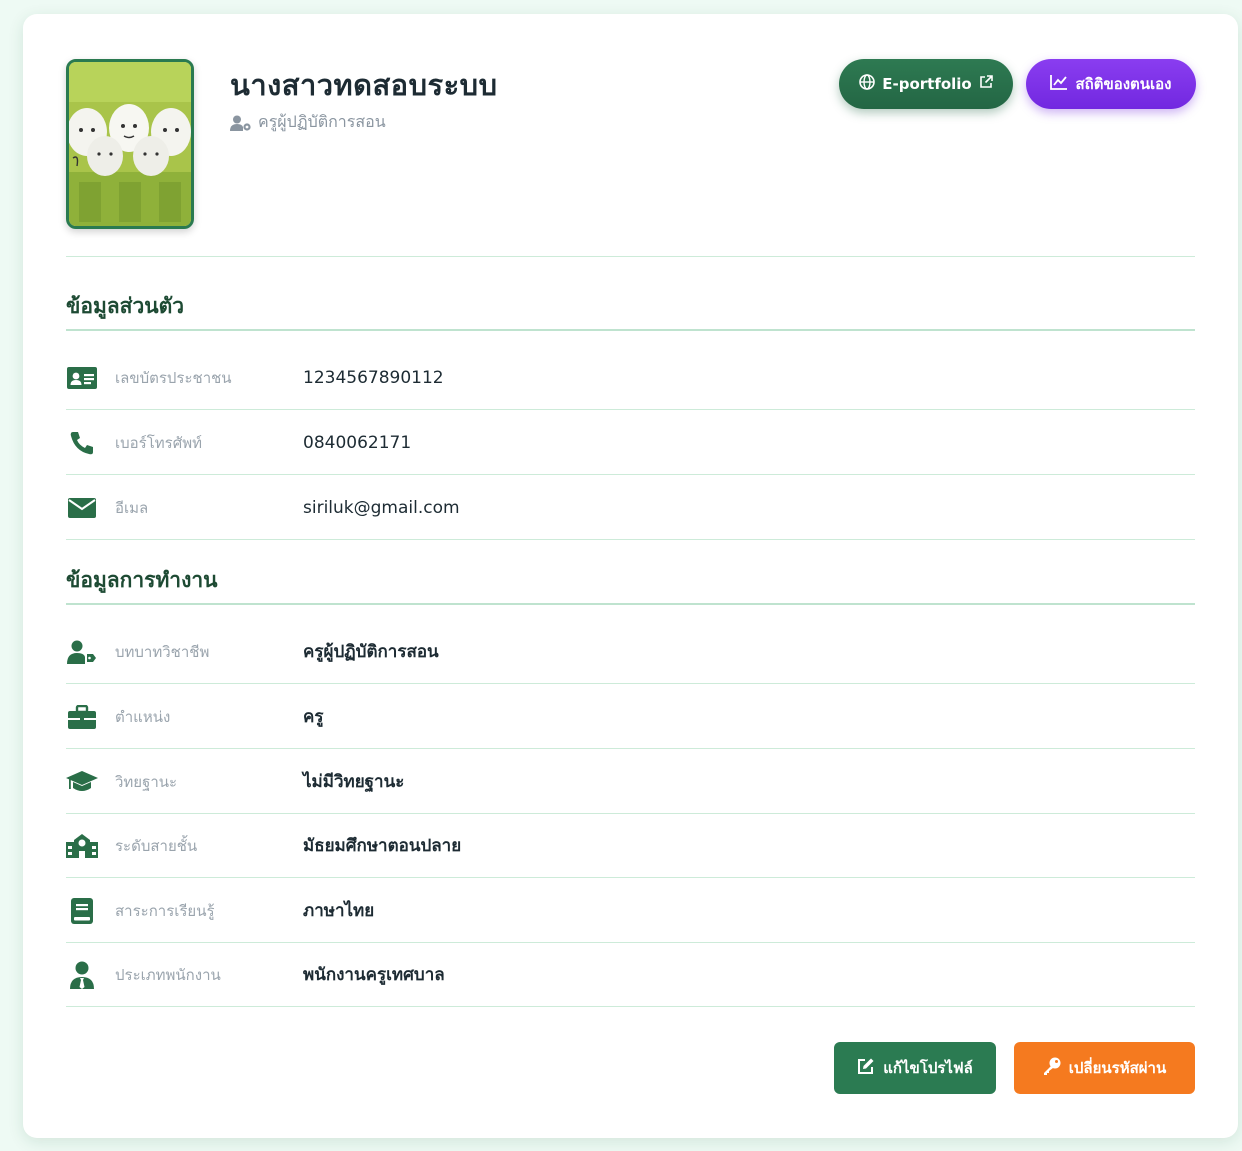 The image size is (1242, 1151). Describe the element at coordinates (381, 507) in the screenshot. I see `row-value: siriluk@gmail.com` at that location.